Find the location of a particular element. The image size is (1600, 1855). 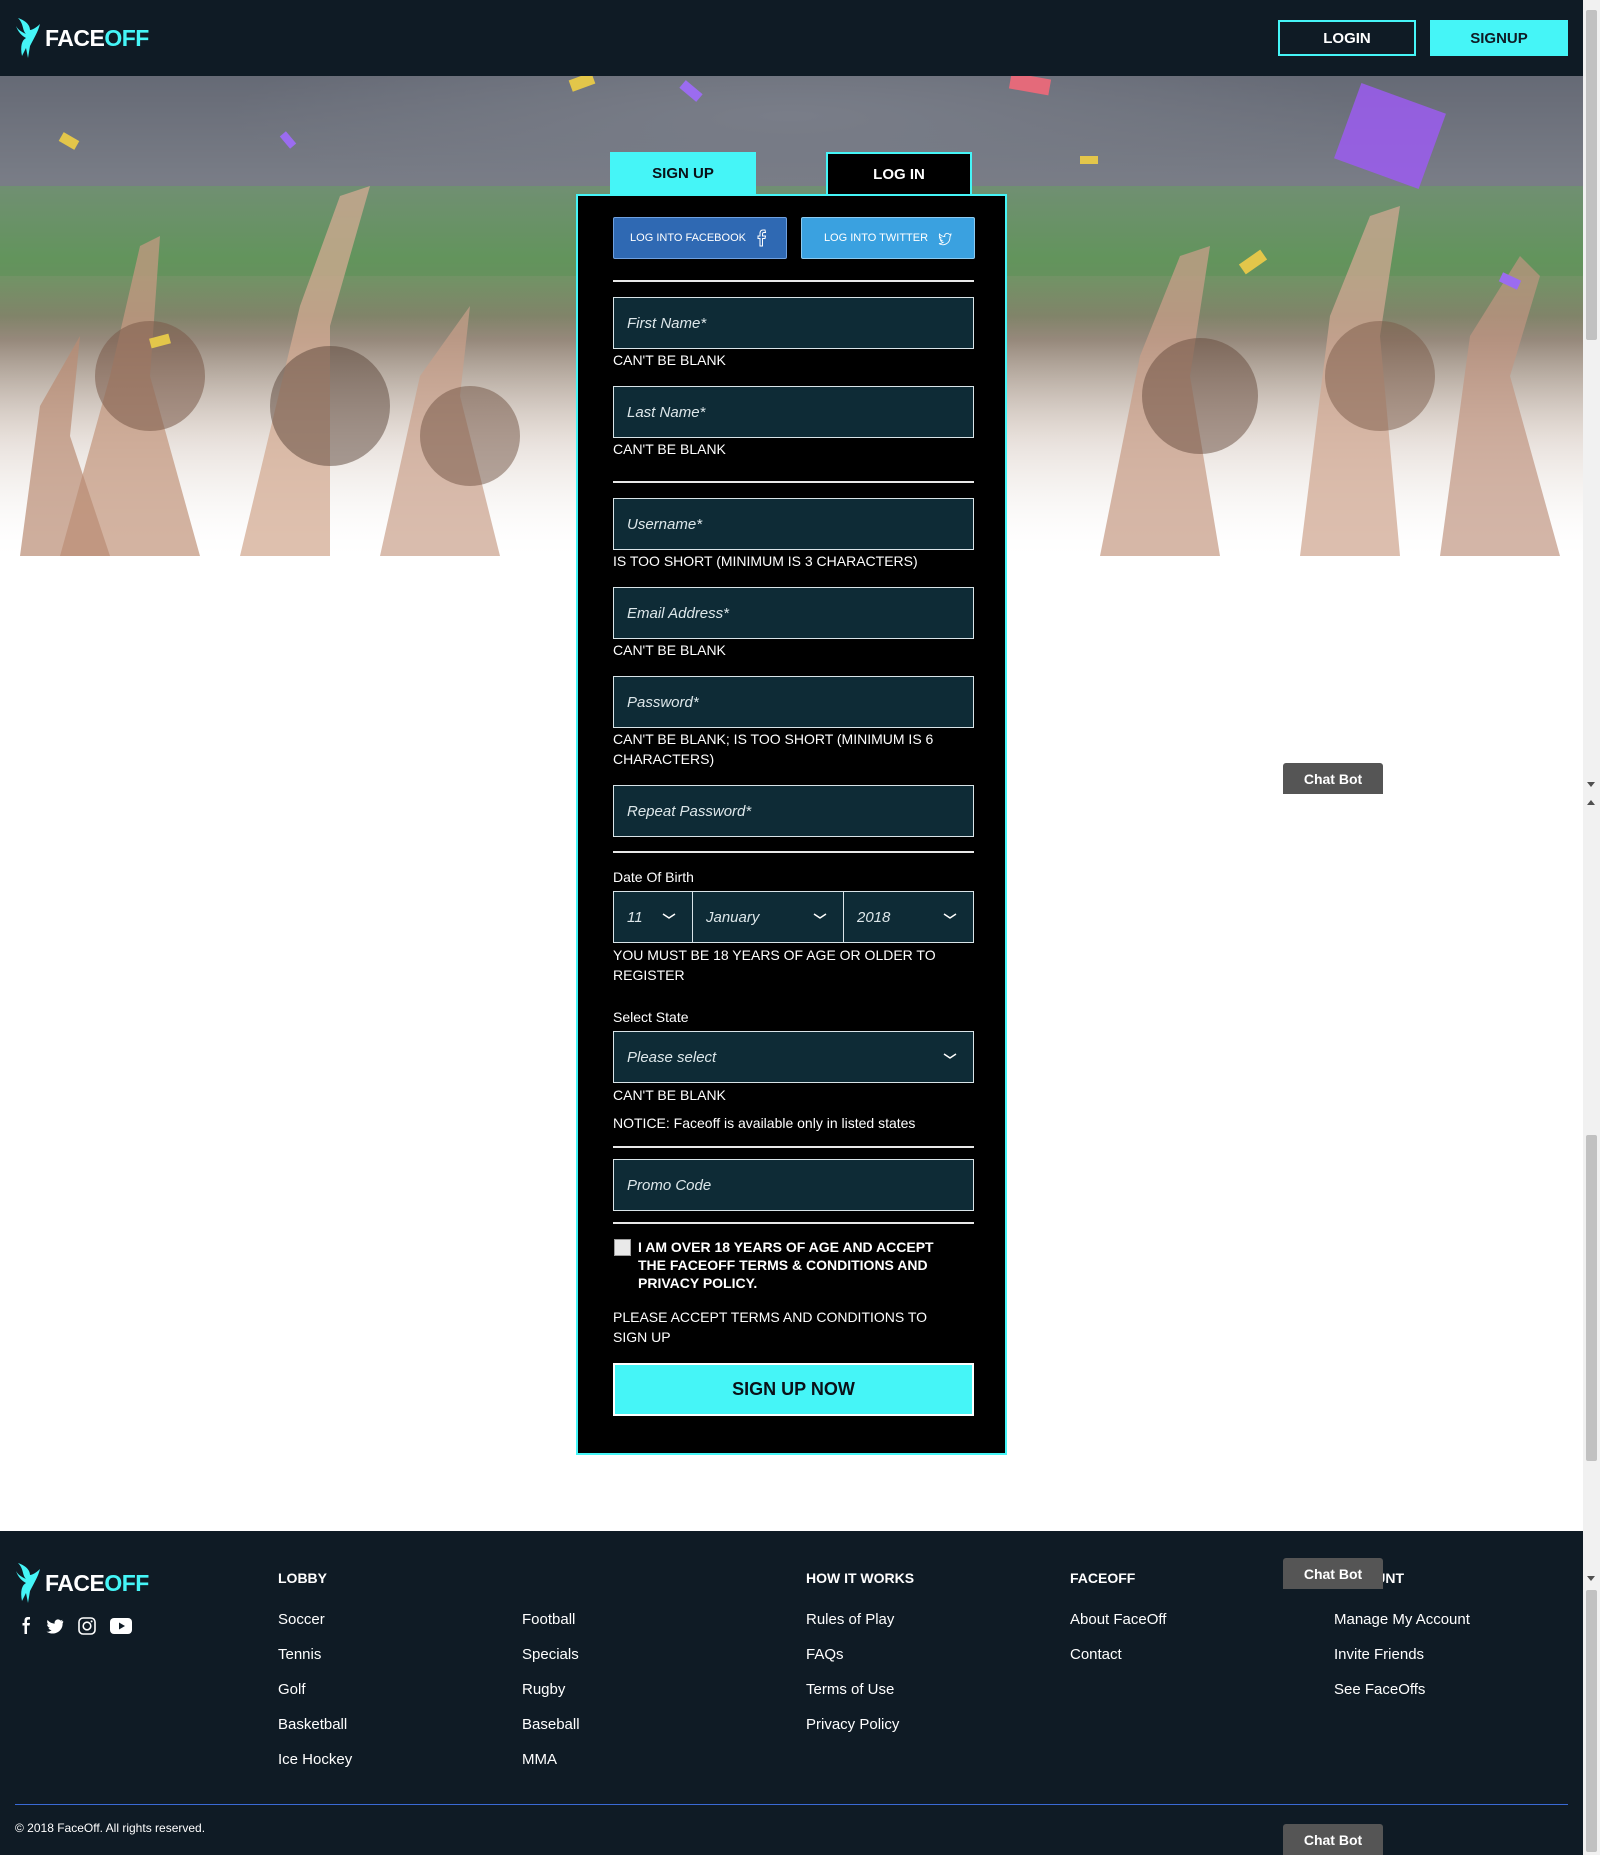

first-name-error: CAN'T BE BLANK is located at coordinates (669, 360).